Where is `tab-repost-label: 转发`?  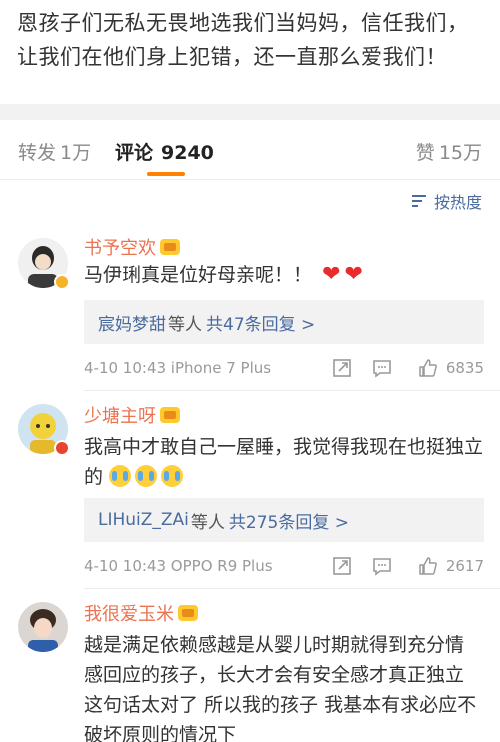 tab-repost-label: 转发 is located at coordinates (37, 153).